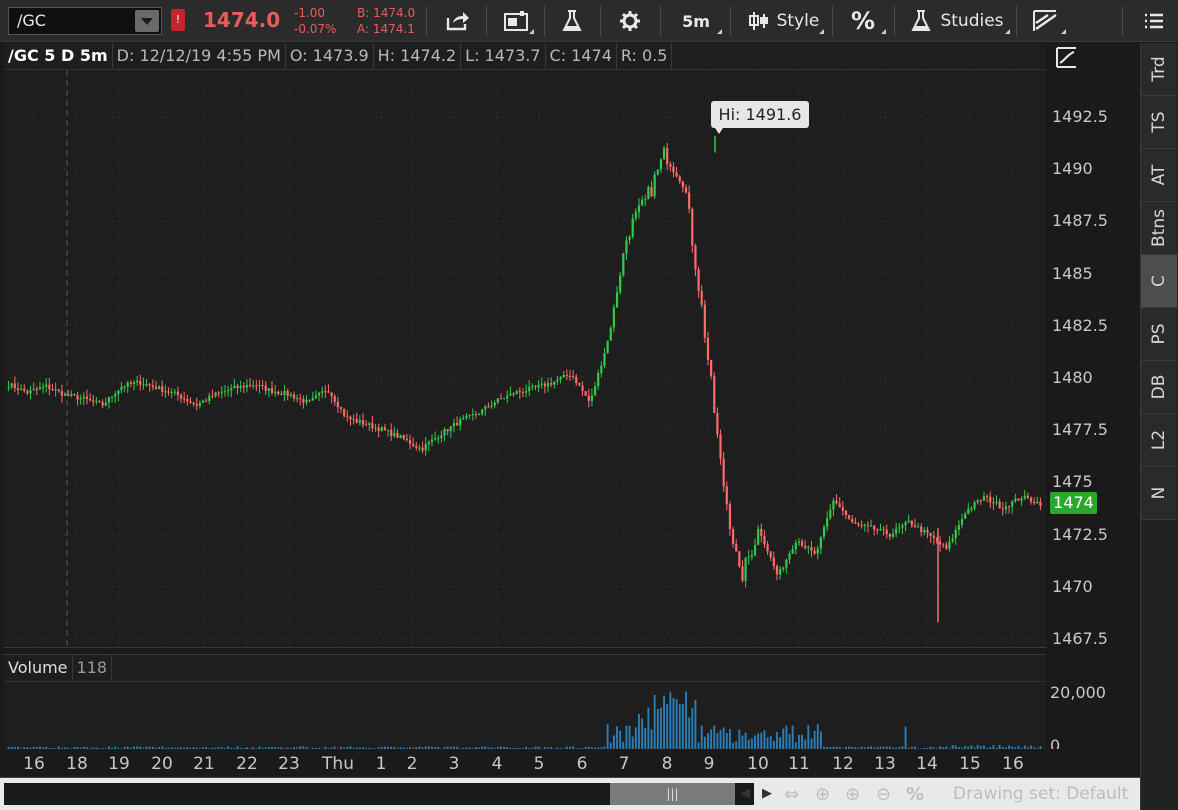 The height and width of the screenshot is (810, 1178). What do you see at coordinates (1159, 281) in the screenshot?
I see `side-tab-c: C` at bounding box center [1159, 281].